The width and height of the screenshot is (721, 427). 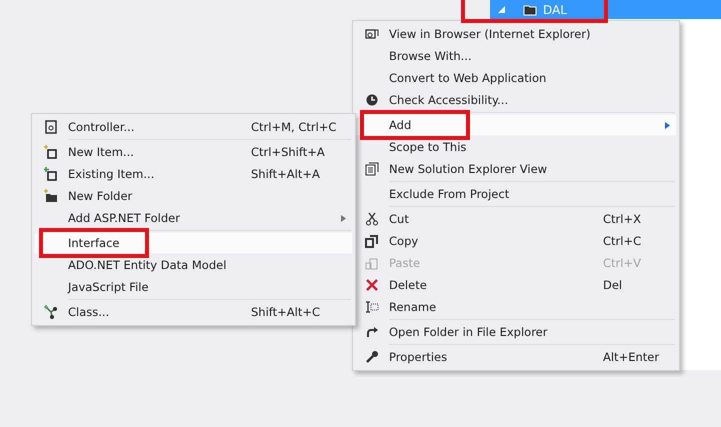 I want to click on menu-item: Class... Shift+Alt+C, so click(x=193, y=312).